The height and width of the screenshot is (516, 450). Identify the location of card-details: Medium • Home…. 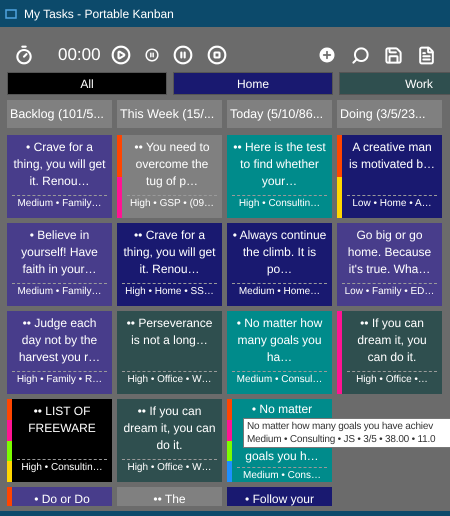
(280, 291).